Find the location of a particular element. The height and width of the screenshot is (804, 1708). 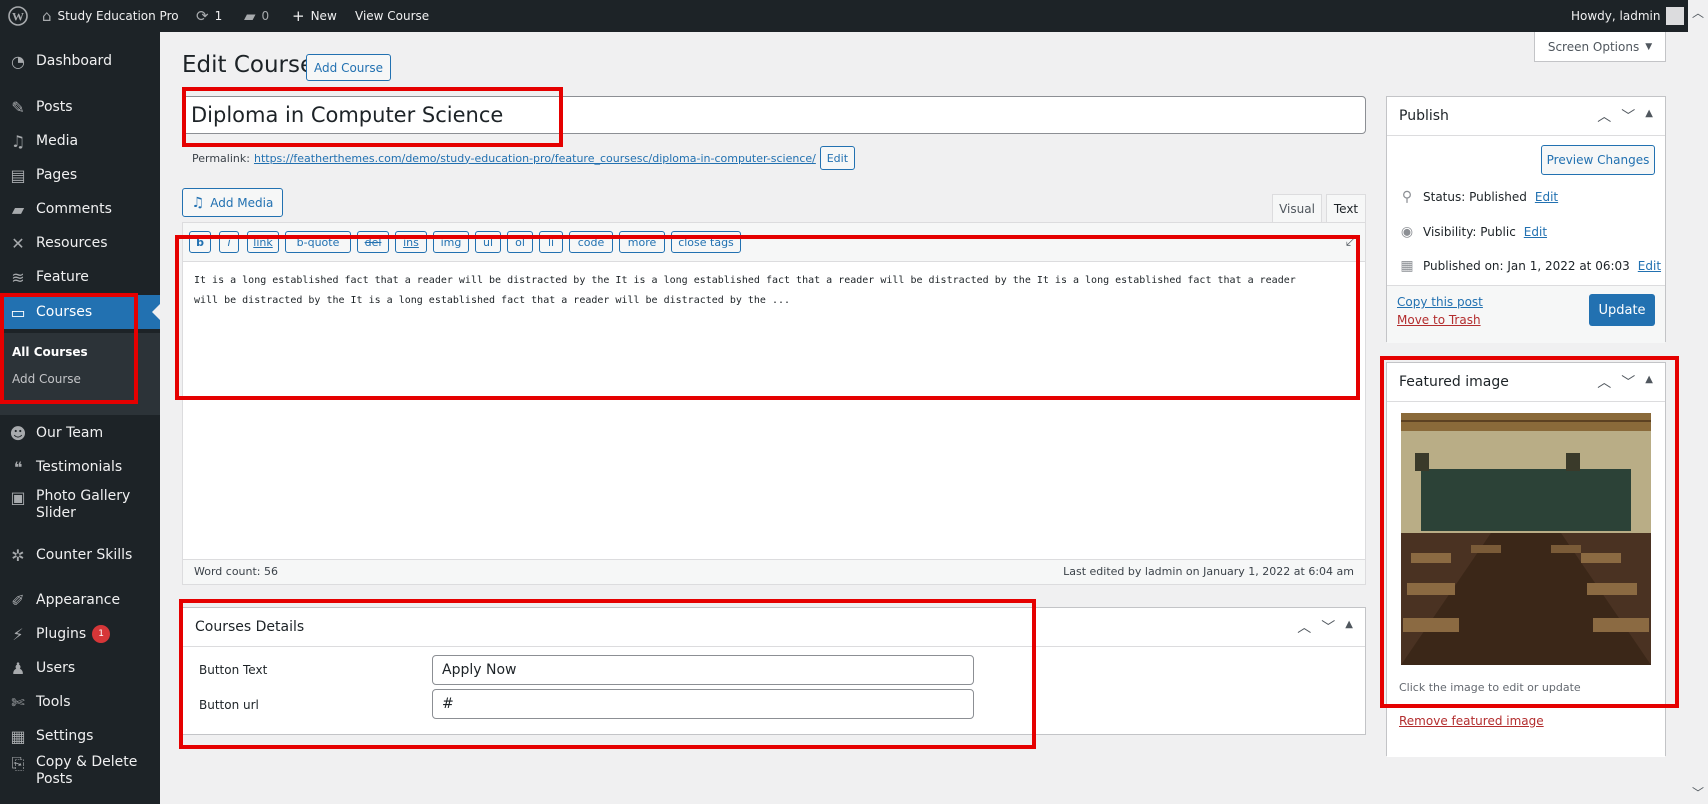

permalink-edit-button: Edit is located at coordinates (837, 158).